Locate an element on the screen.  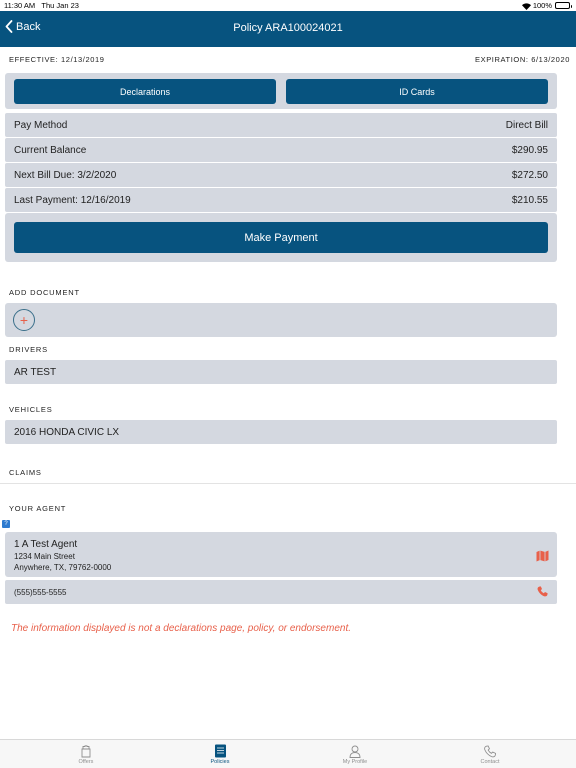
divider is located at coordinates (288, 483).